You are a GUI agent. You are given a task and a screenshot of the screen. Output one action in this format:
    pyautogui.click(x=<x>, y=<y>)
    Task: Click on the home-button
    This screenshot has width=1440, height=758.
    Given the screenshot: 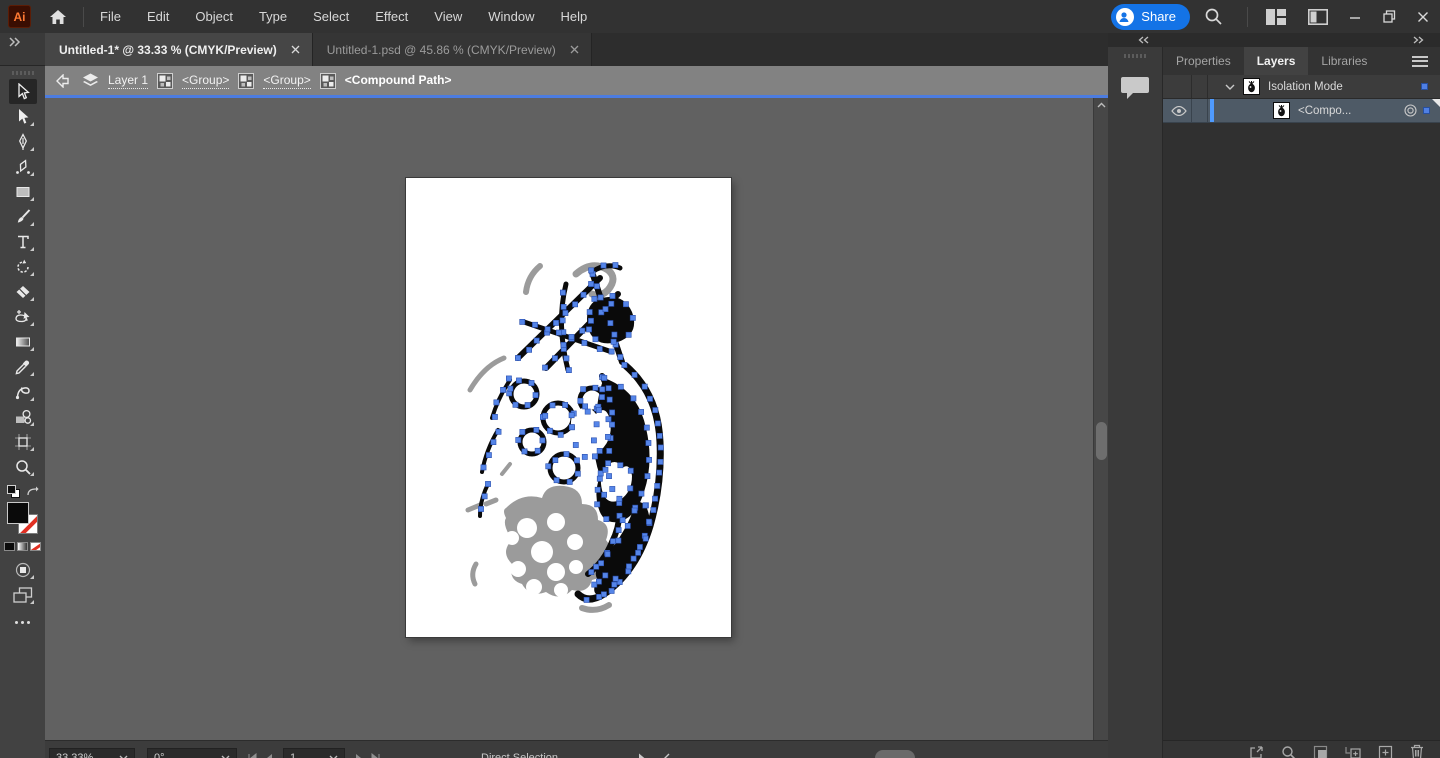 What is the action you would take?
    pyautogui.click(x=58, y=17)
    